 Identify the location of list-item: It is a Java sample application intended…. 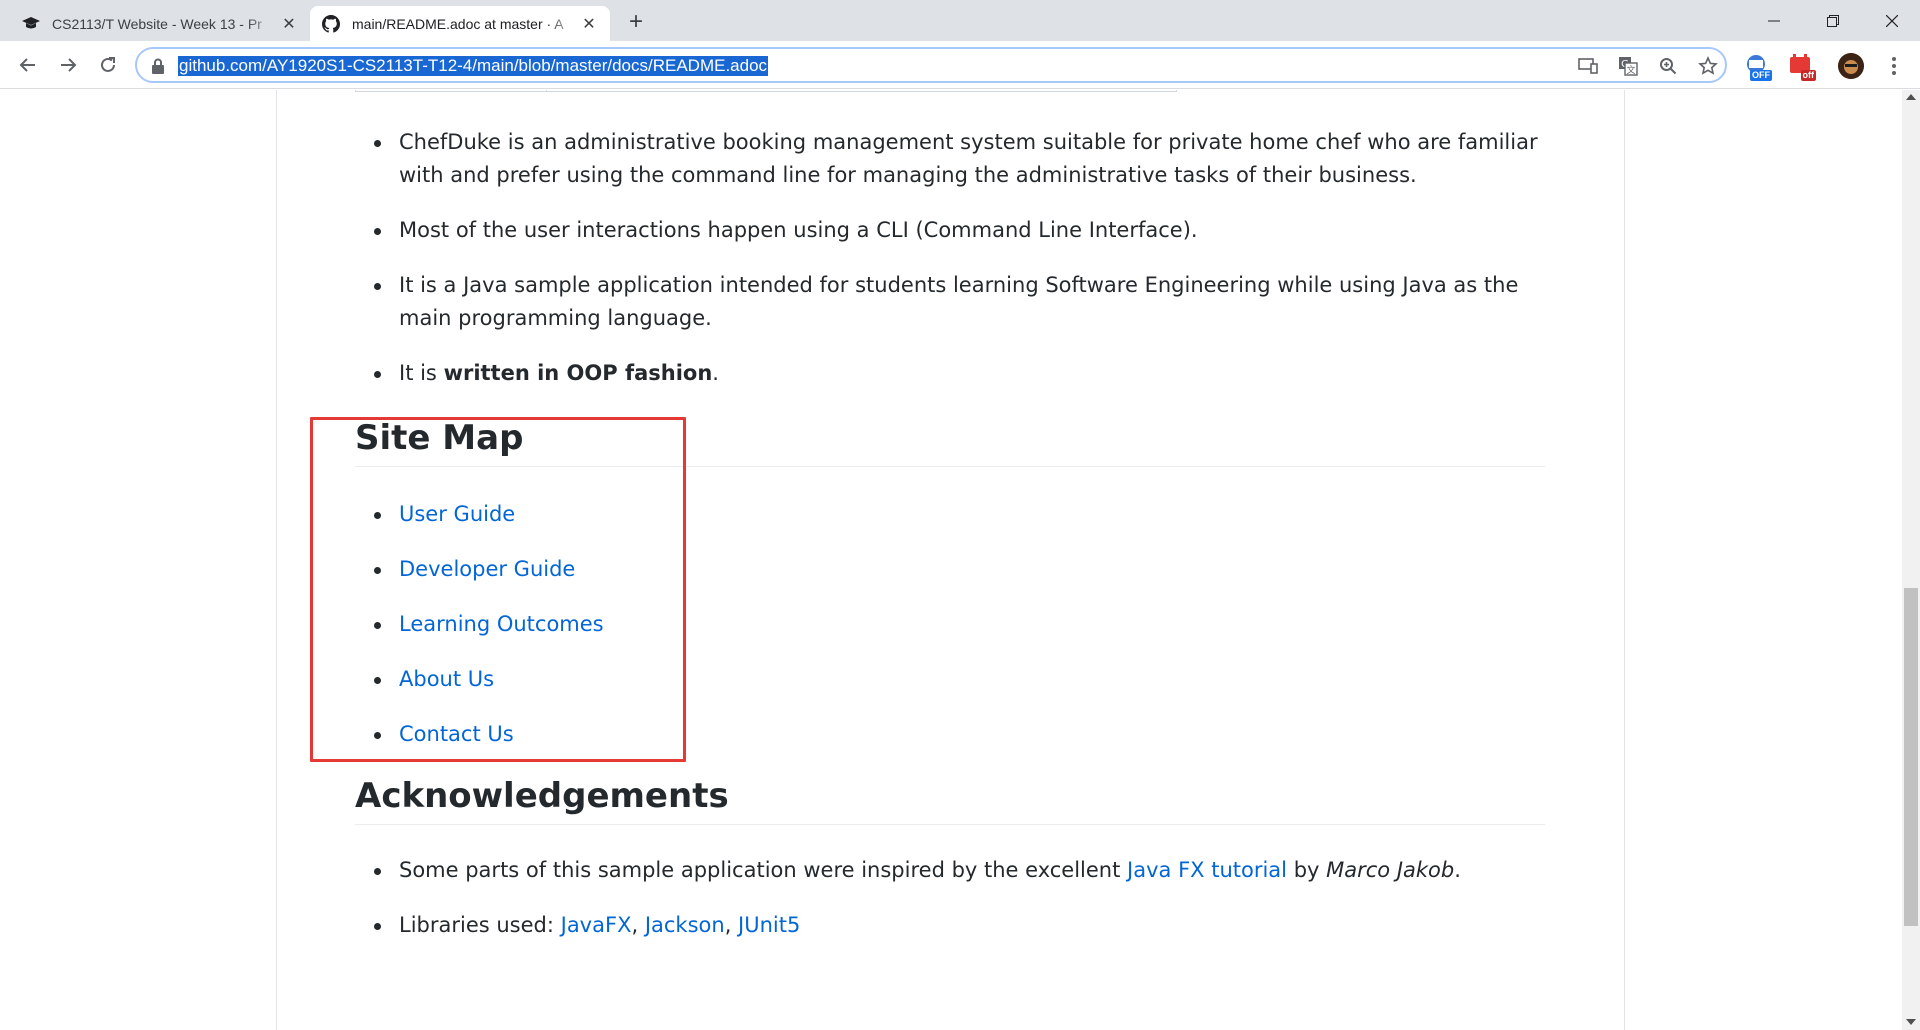
(950, 302).